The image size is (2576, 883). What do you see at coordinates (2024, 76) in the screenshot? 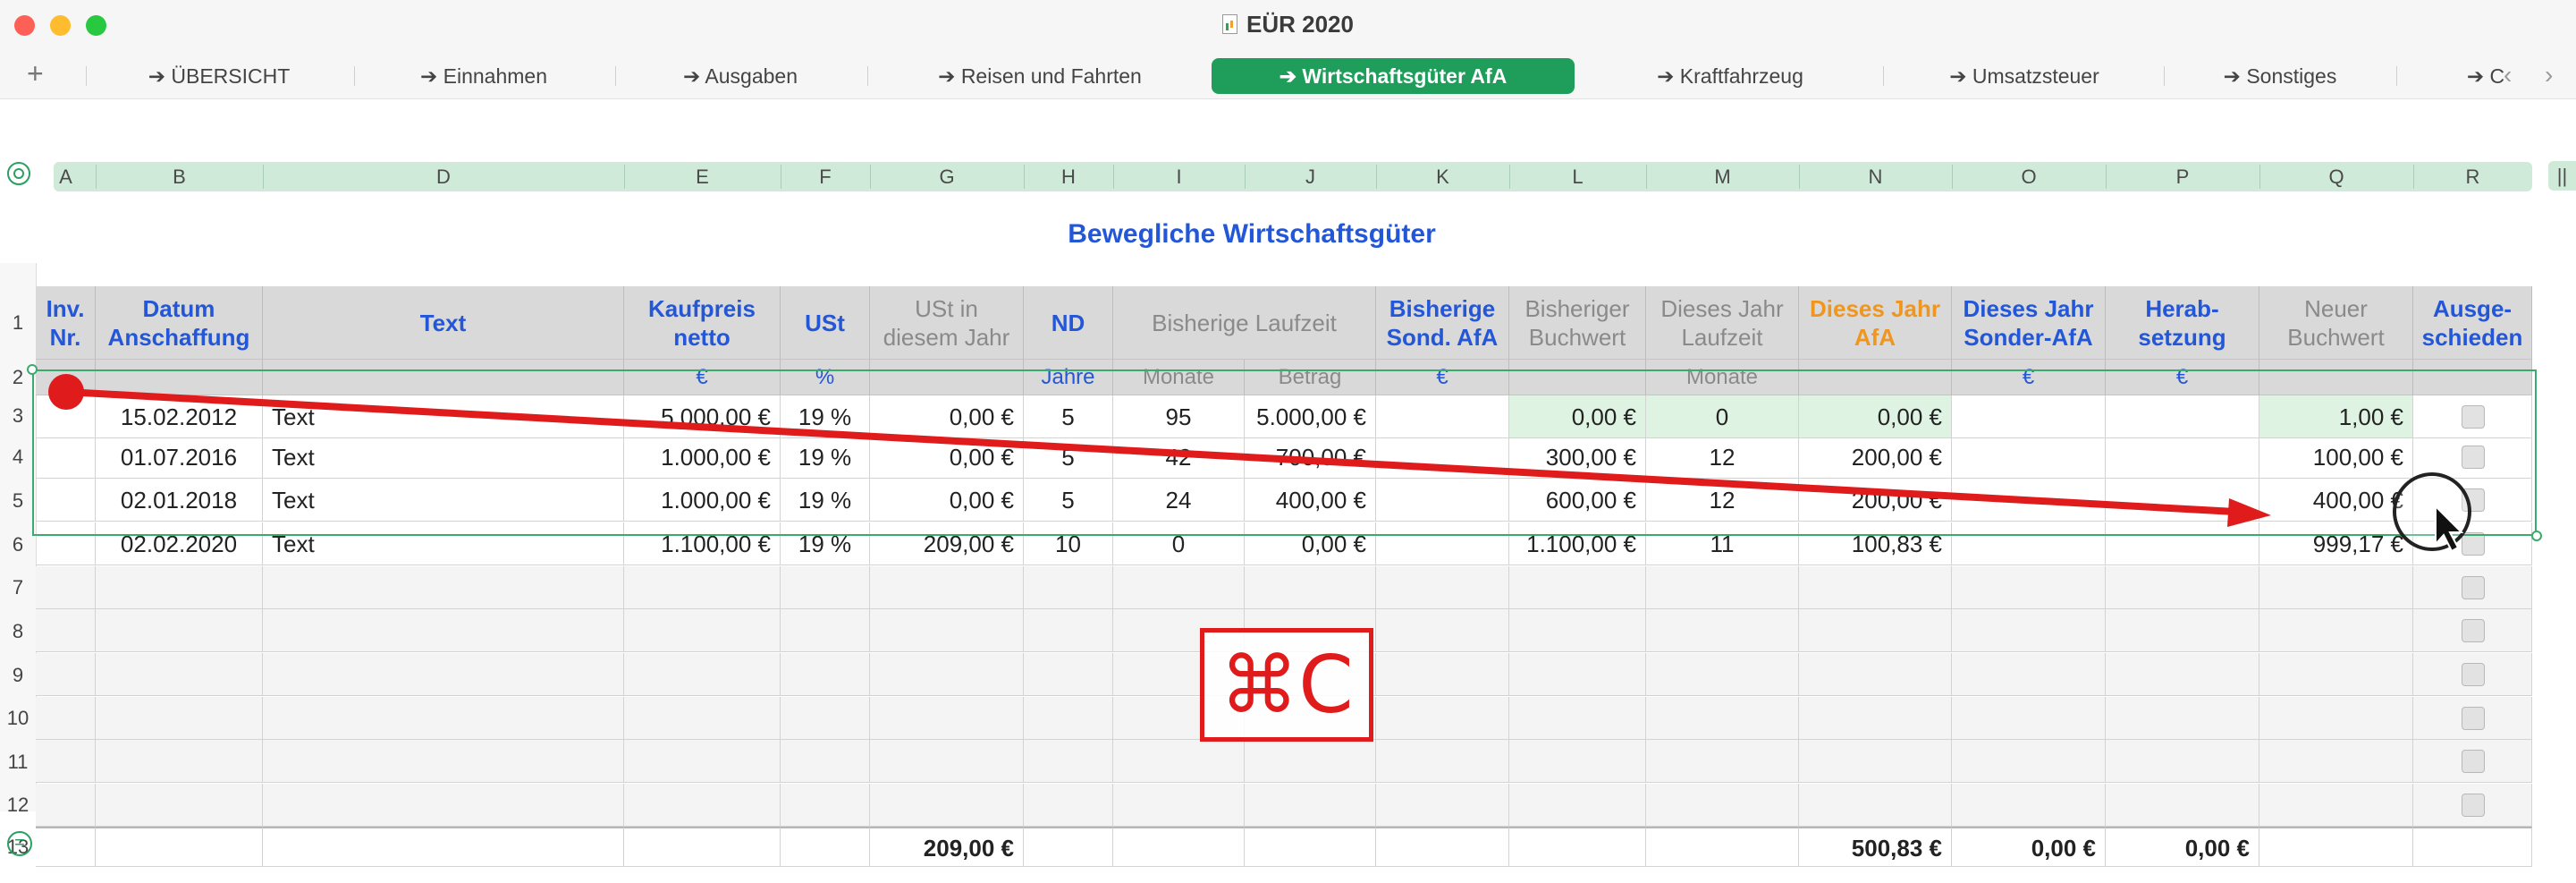
I see `tab-umsatzsteuer: ➔ Umsatzsteuer` at bounding box center [2024, 76].